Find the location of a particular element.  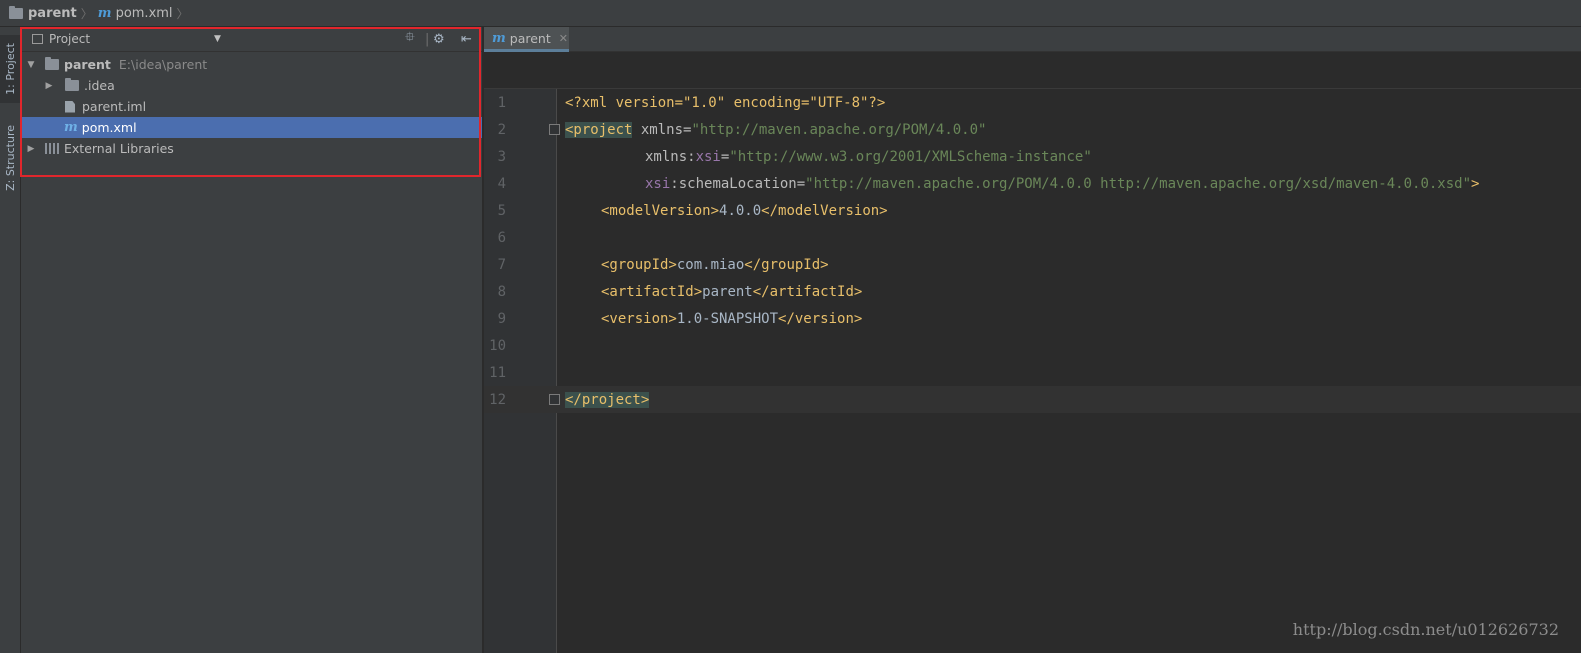

line-number: 8 is located at coordinates (501, 291).